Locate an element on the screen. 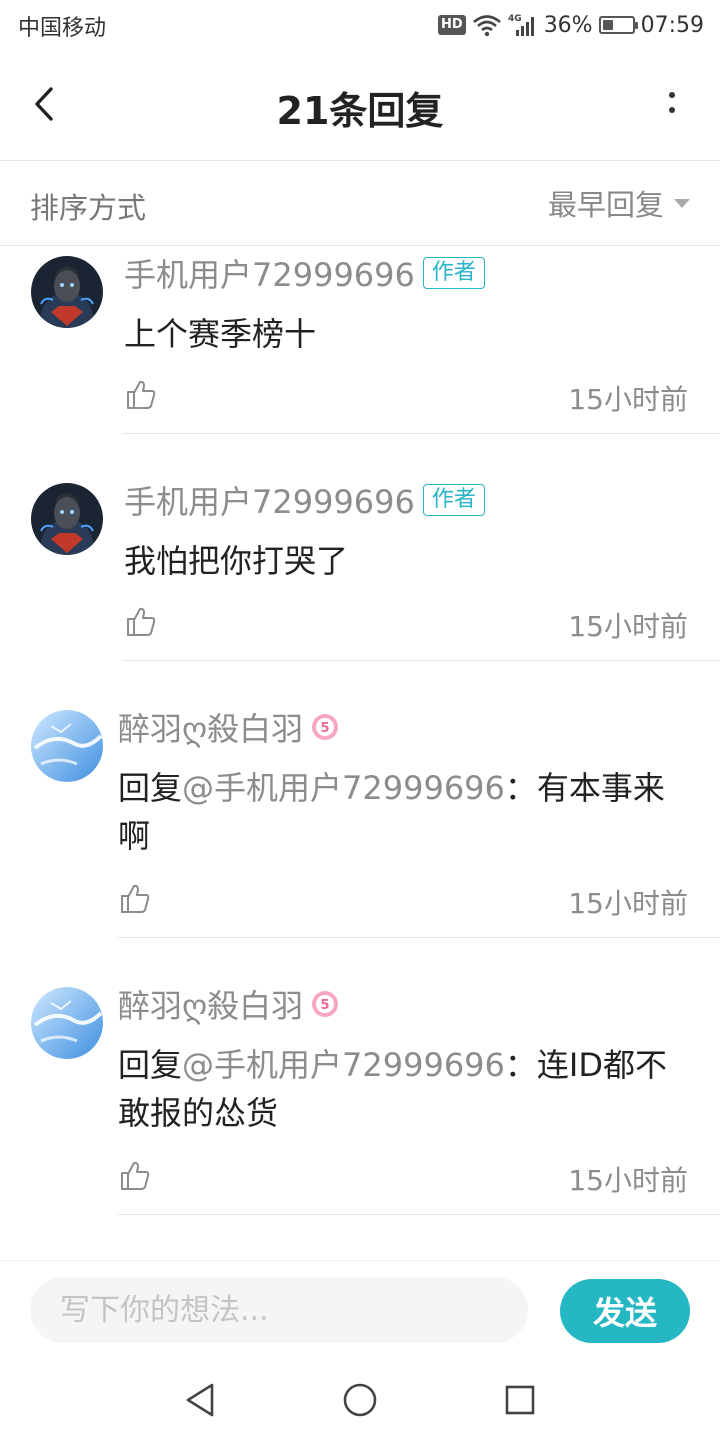  comment-item: 手机用户72999696 作者 上个赛季榜十 15小时前 is located at coordinates (360, 340).